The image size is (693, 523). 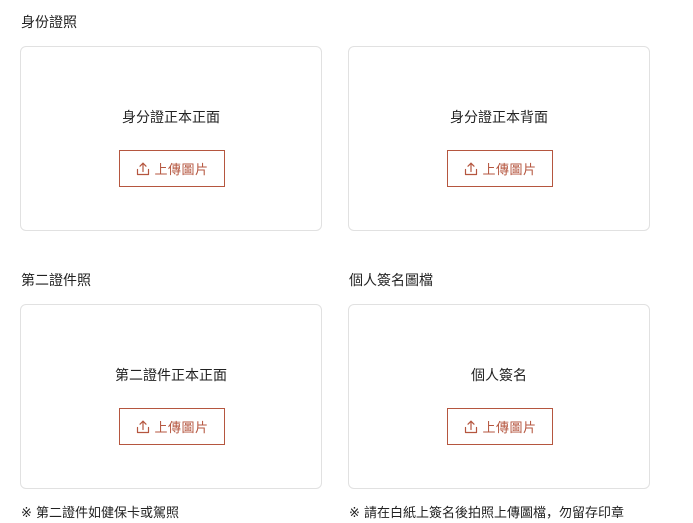 What do you see at coordinates (56, 281) in the screenshot?
I see `section-title-second-id: 第二證件照` at bounding box center [56, 281].